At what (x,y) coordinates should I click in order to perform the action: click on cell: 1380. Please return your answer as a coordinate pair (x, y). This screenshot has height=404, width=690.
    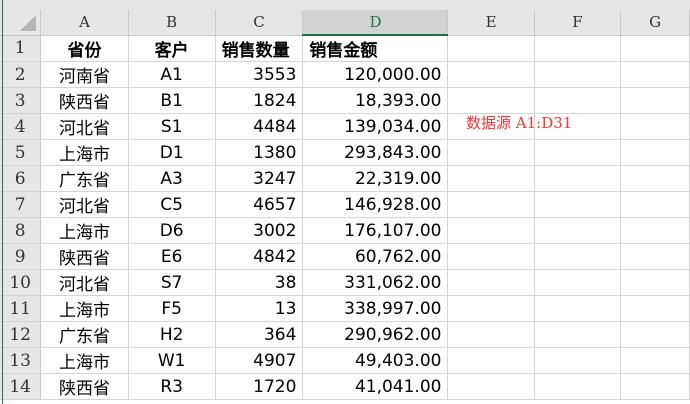
    Looking at the image, I should click on (259, 152).